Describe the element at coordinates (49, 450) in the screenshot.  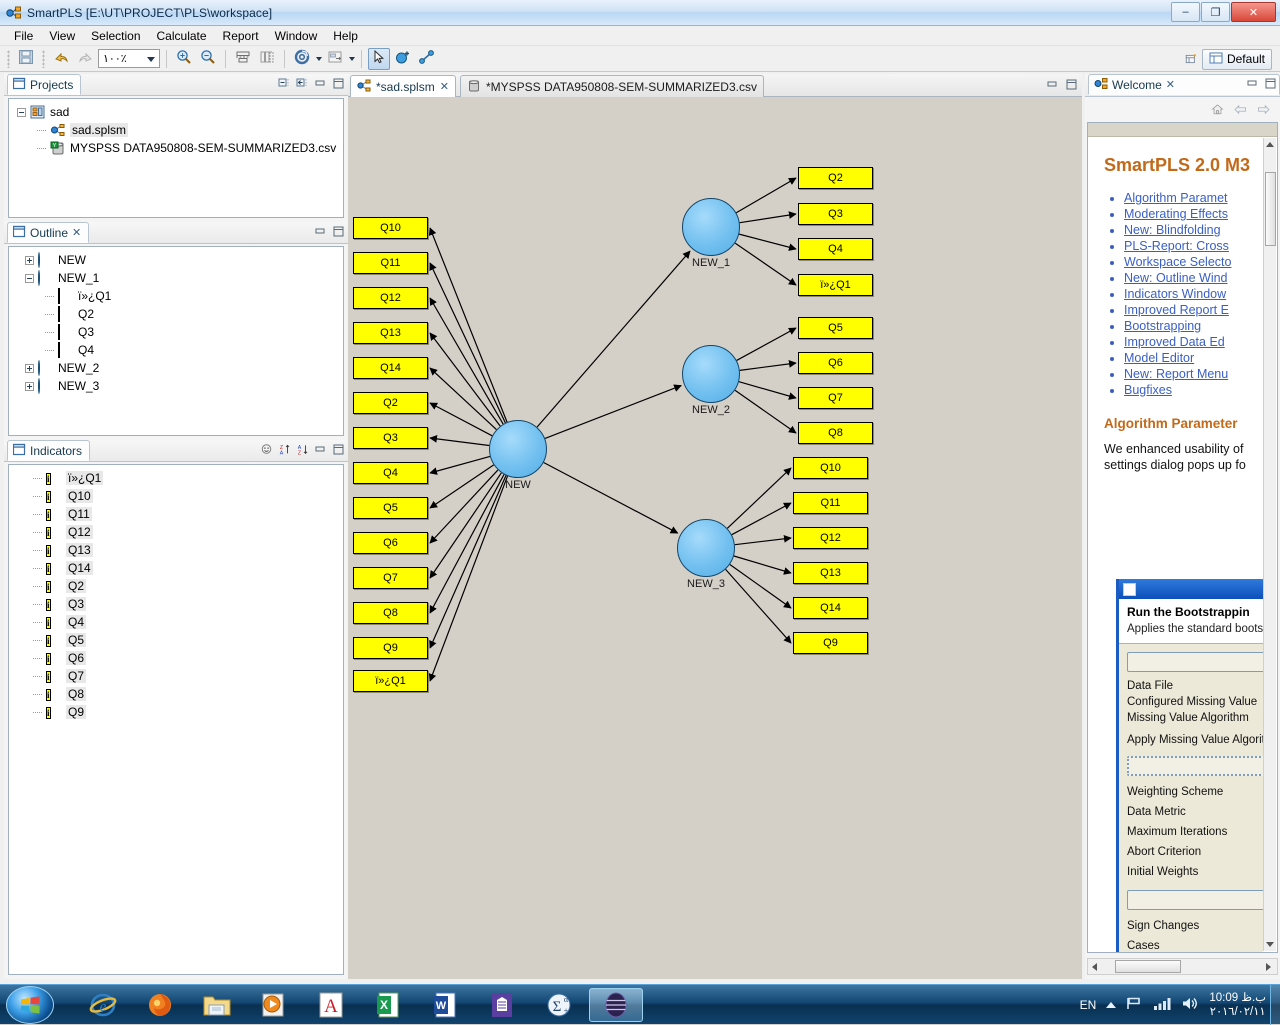
I see `tab-indicators: Indicators` at that location.